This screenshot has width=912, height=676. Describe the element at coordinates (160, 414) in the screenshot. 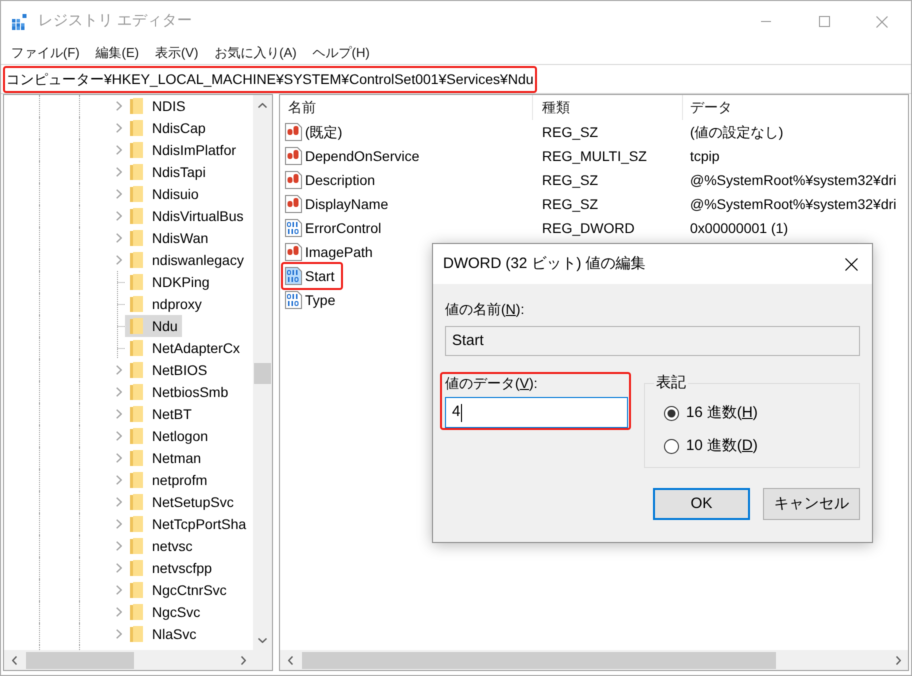

I see `tree-item: NetBT` at that location.